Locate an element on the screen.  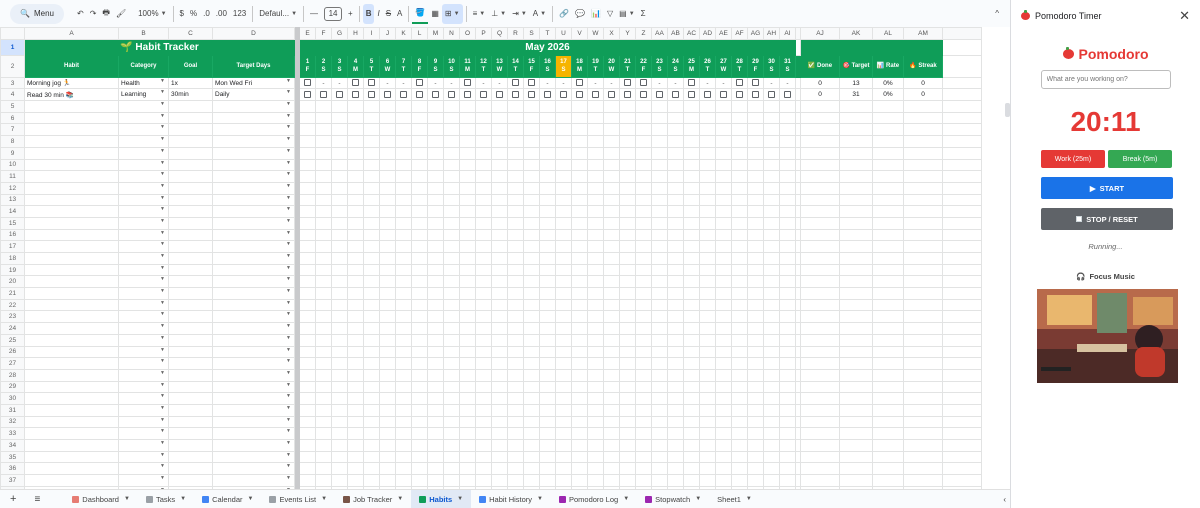
paint-format-icon: 🖌 is located at coordinates (121, 14).